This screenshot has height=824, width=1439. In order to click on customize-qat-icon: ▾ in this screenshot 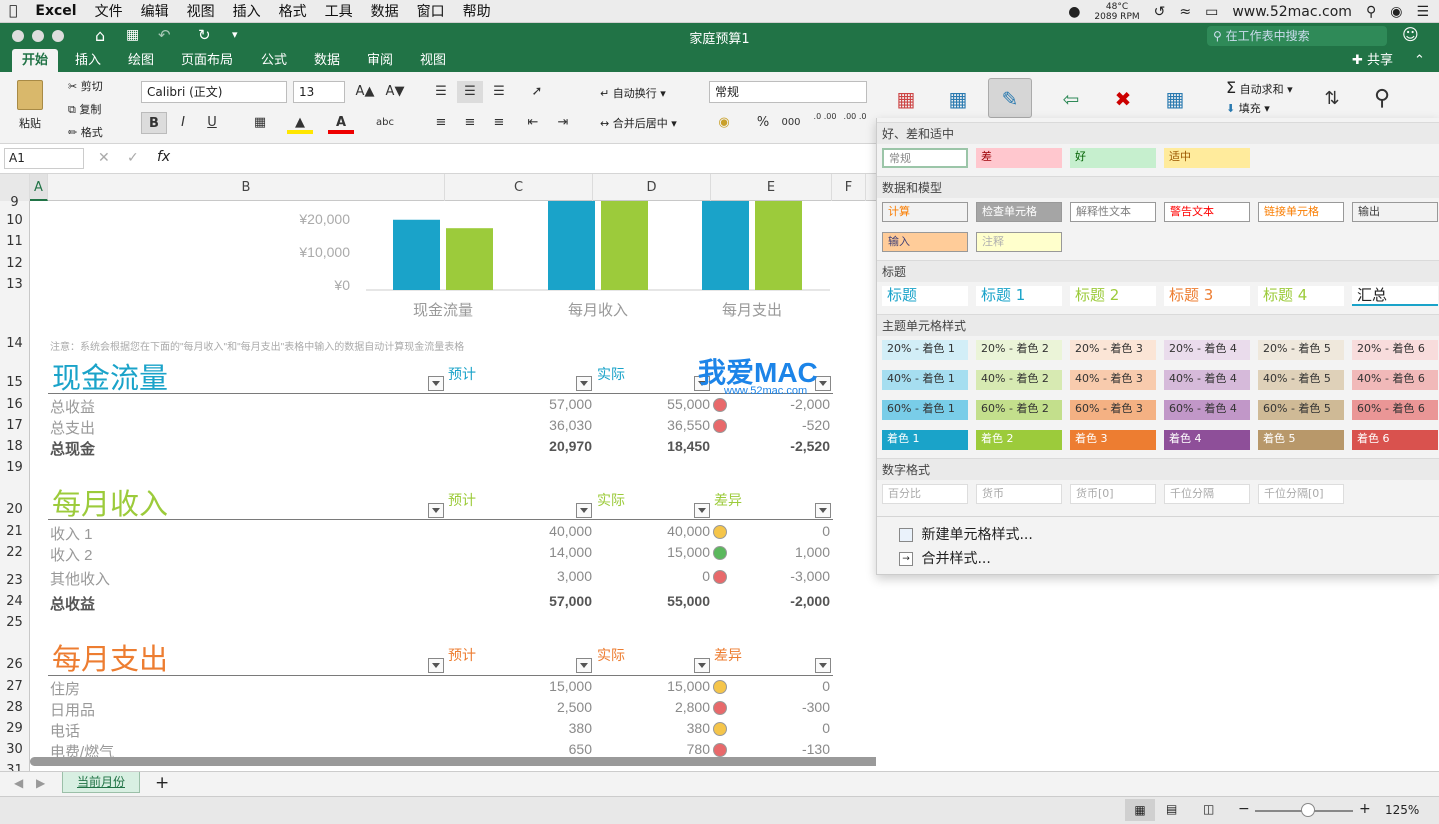, I will do `click(235, 34)`.